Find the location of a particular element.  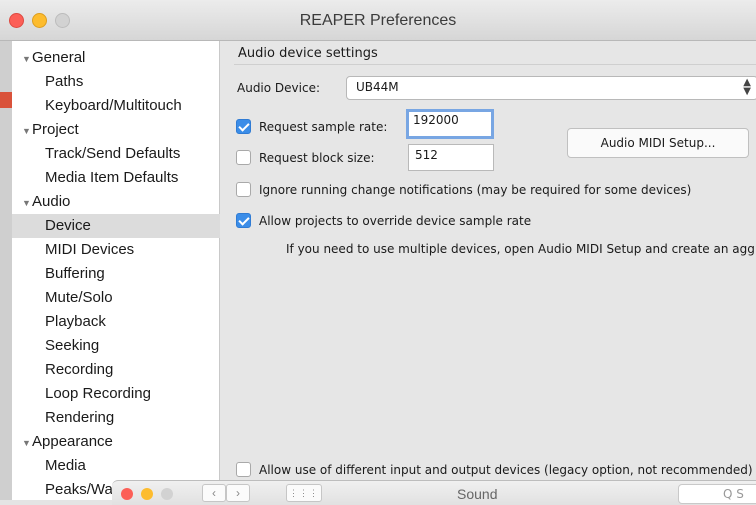

title-bar: REAPER Preferences is located at coordinates (378, 20).